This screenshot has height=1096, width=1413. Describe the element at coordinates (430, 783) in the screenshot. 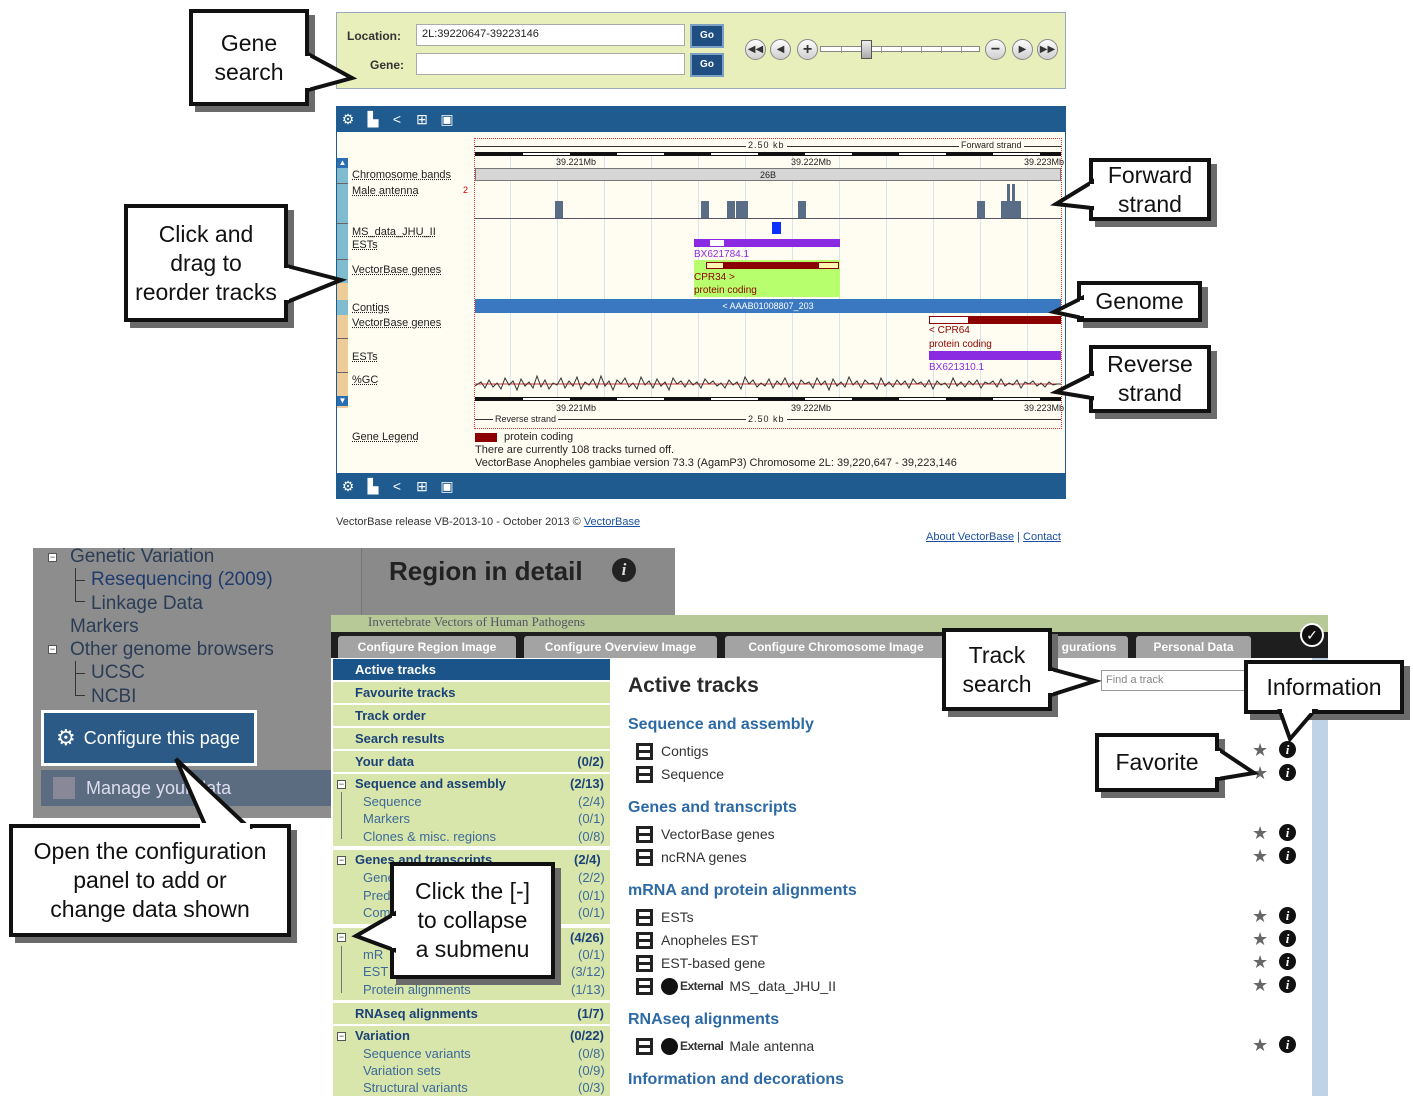

I see `menu-seq-assembly: Sequence and assembly` at that location.